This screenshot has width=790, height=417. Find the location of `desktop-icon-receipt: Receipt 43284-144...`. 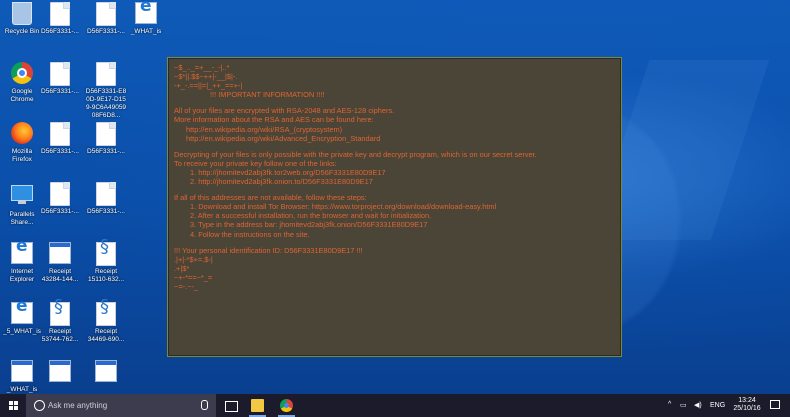

desktop-icon-receipt: Receipt 43284-144... is located at coordinates (60, 263).